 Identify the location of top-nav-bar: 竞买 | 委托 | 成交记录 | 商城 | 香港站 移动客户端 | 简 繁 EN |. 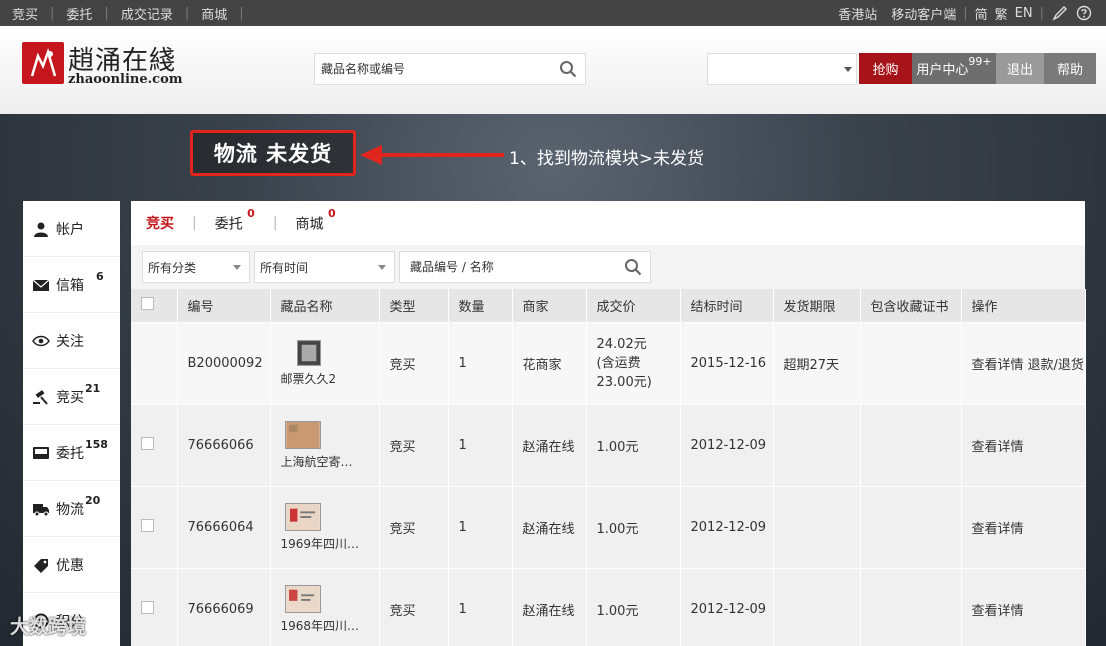
(553, 13).